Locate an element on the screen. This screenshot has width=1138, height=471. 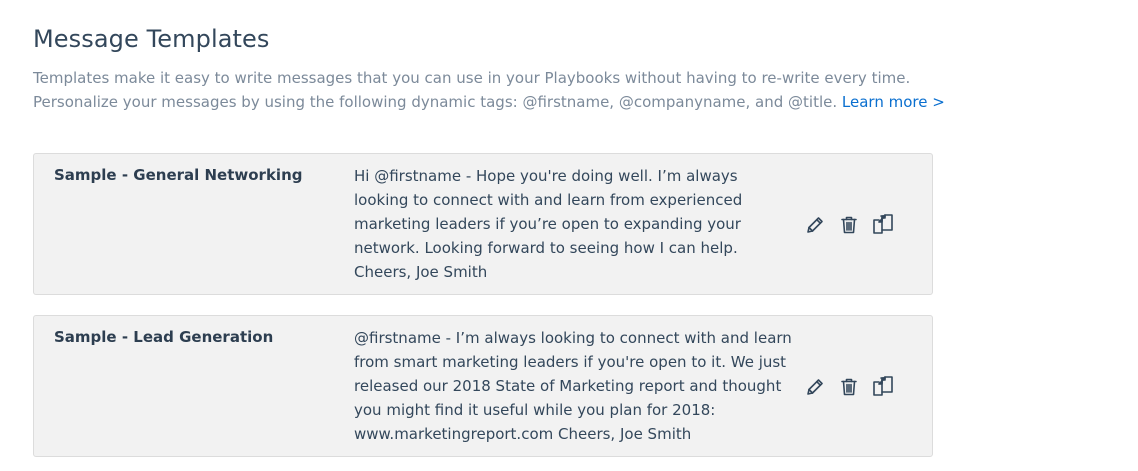
template-name: Sample - Lead Generation is located at coordinates (164, 337).